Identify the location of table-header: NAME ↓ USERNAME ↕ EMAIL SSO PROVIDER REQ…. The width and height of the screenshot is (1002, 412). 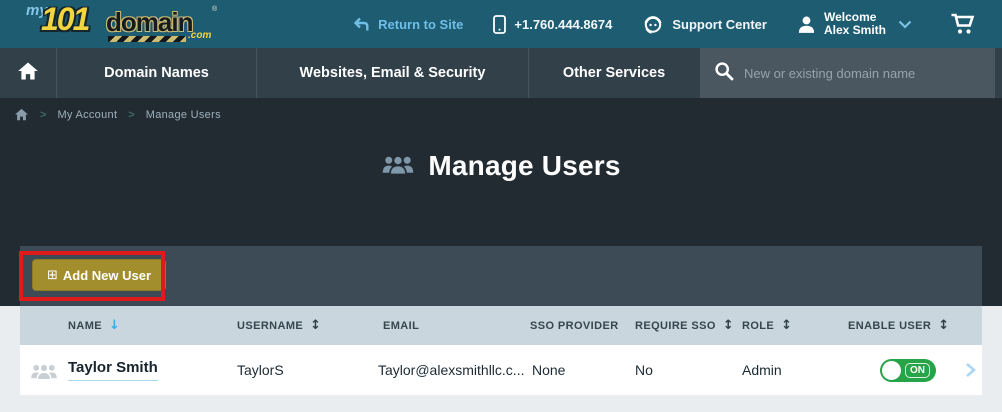
(501, 325).